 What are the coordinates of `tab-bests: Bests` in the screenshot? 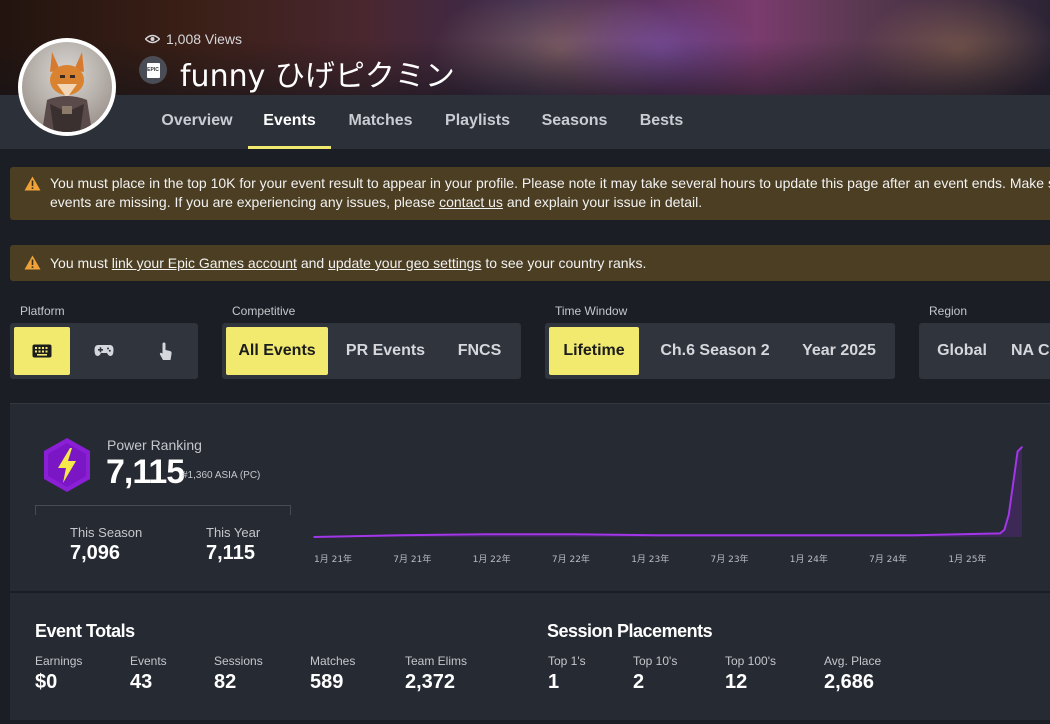 It's located at (661, 122).